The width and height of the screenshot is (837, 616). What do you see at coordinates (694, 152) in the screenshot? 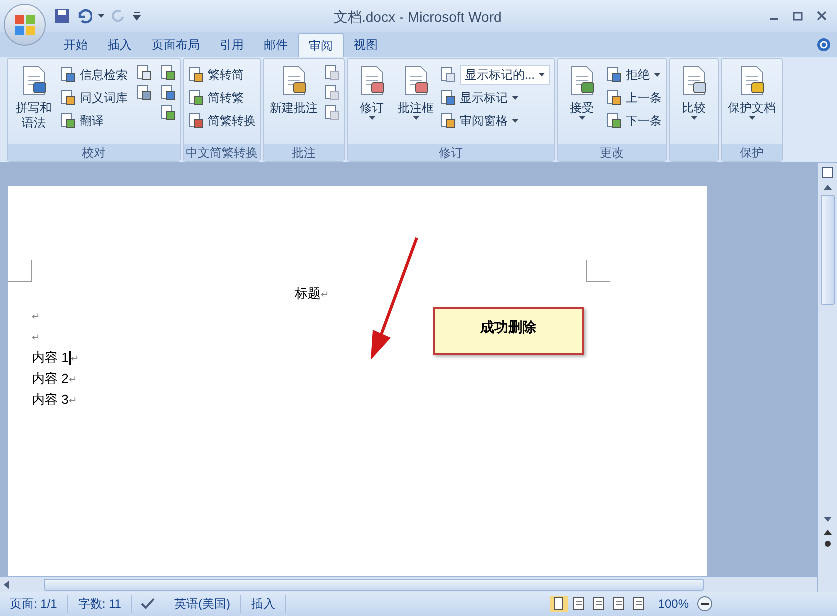
I see `group-label-bar` at bounding box center [694, 152].